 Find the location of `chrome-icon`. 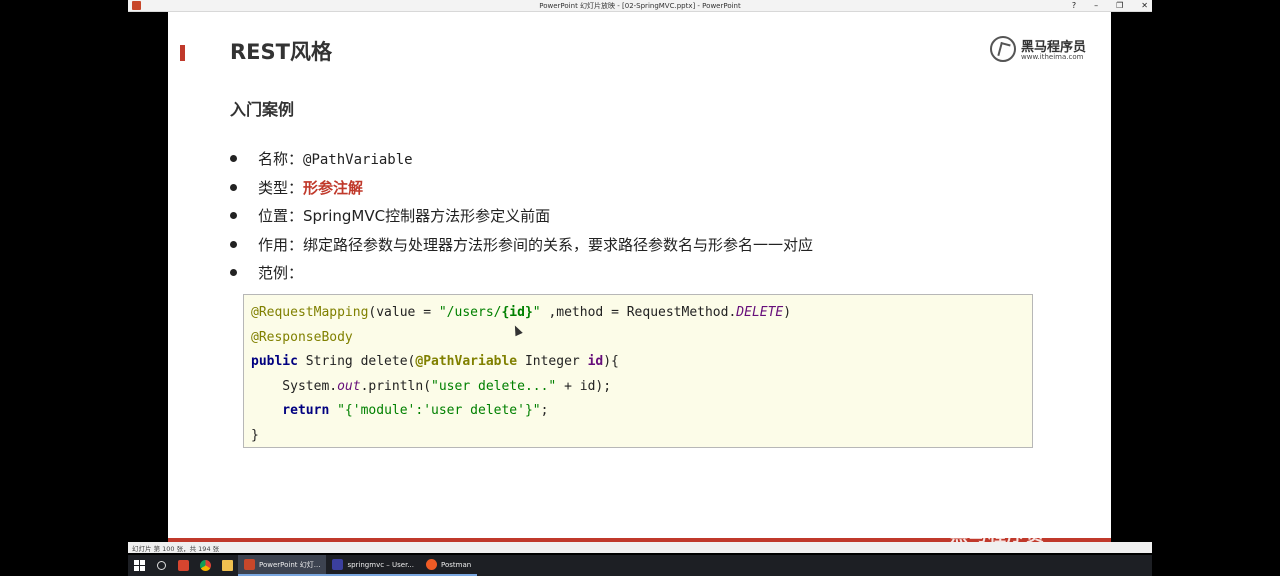

chrome-icon is located at coordinates (205, 565).